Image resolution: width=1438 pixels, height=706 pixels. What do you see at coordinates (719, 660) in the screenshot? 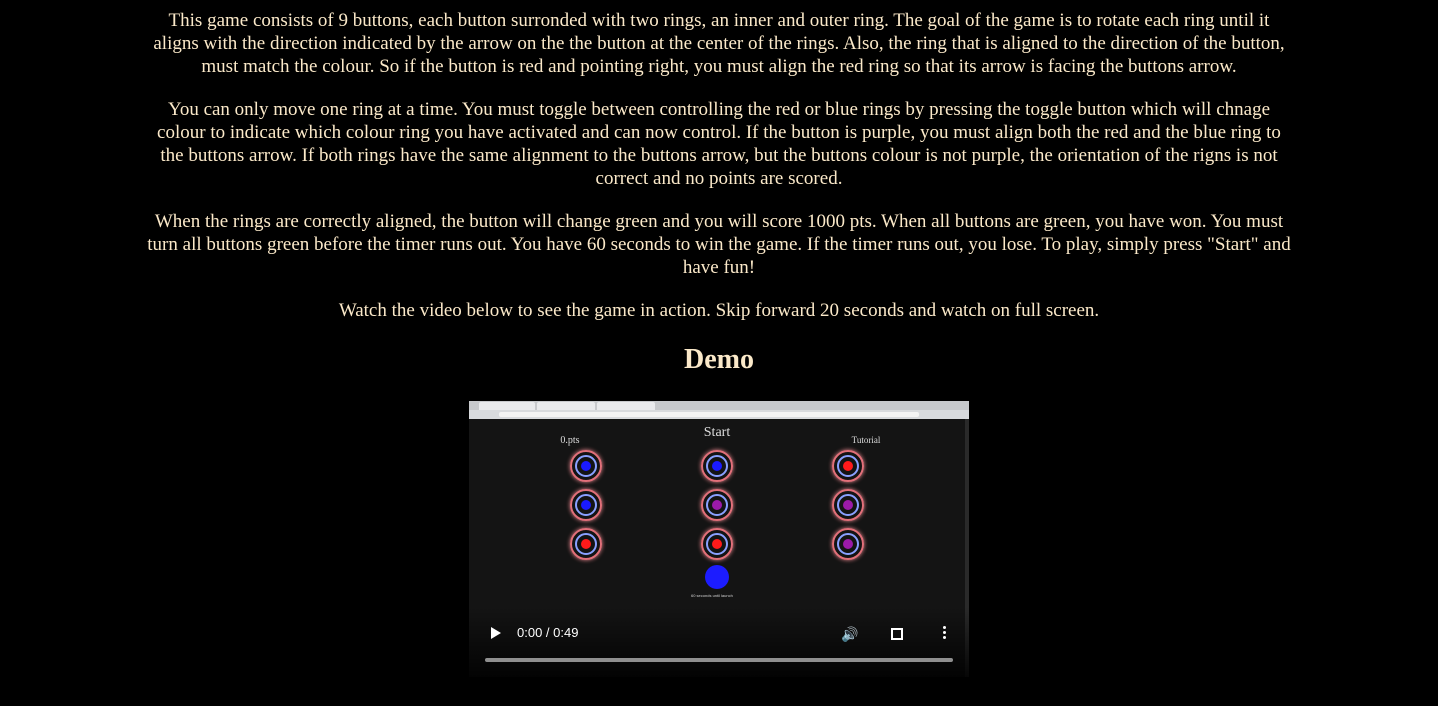
I see `video-progress-bar` at bounding box center [719, 660].